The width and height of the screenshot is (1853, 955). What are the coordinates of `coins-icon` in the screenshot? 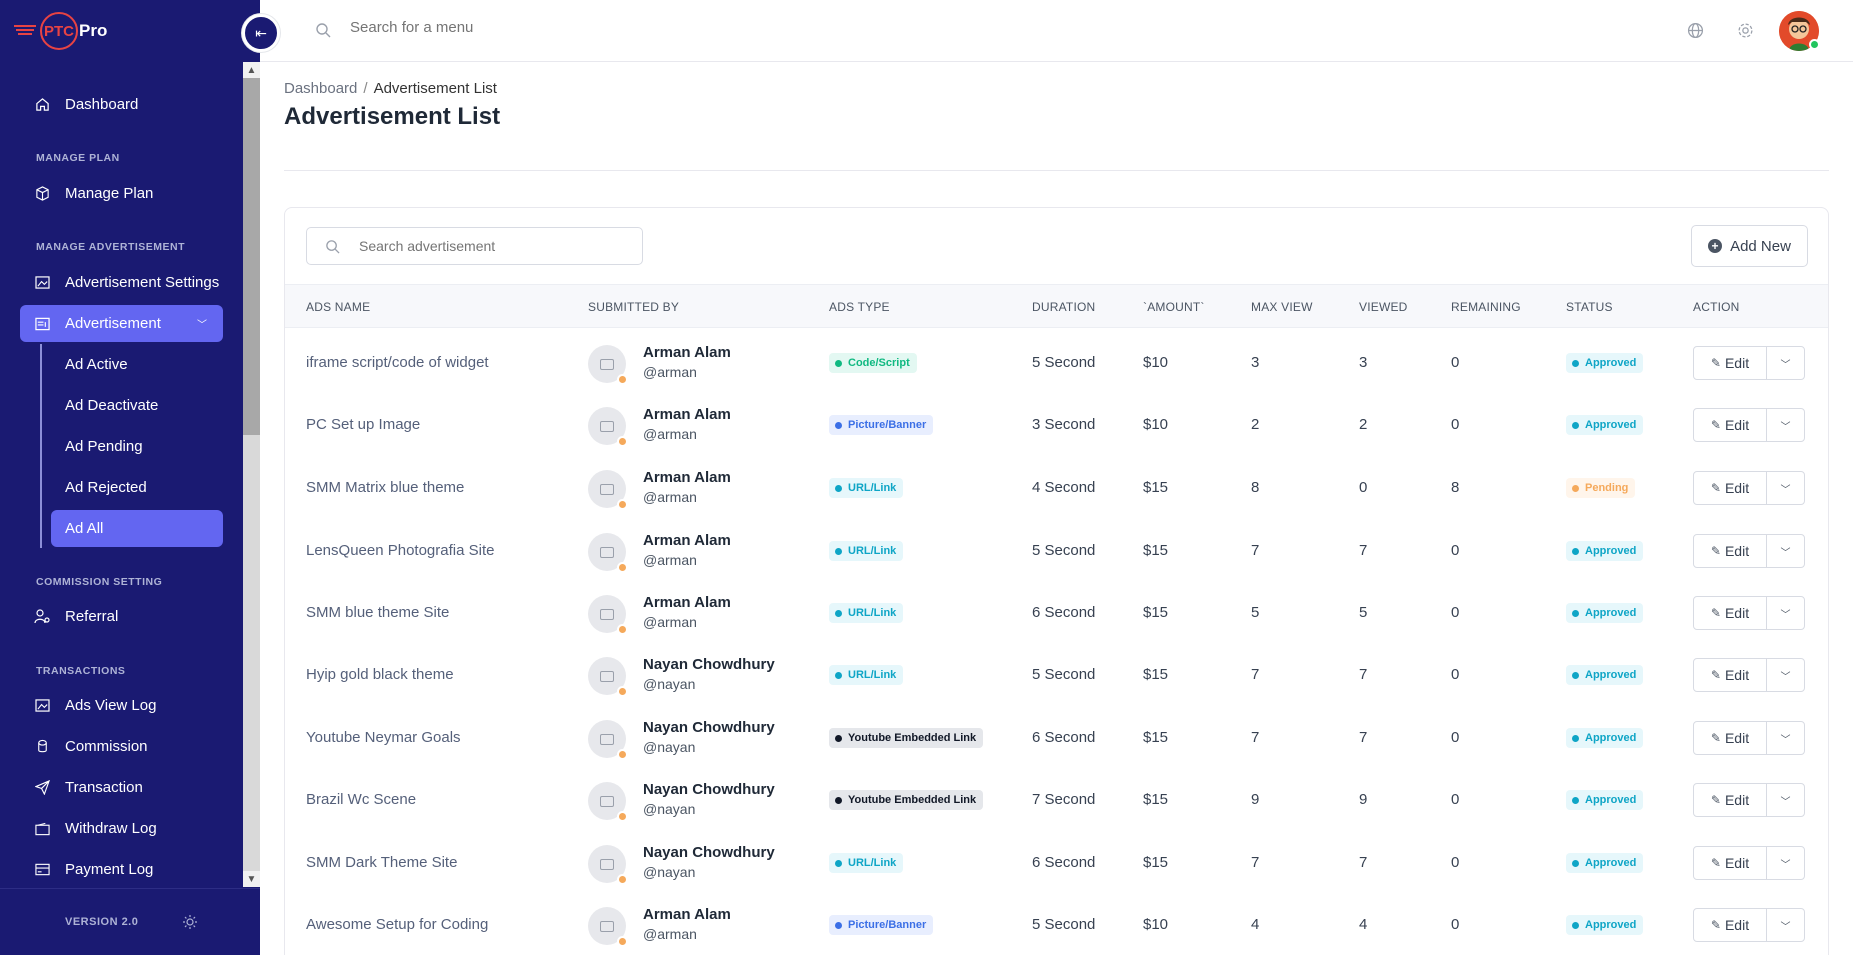 It's located at (42, 747).